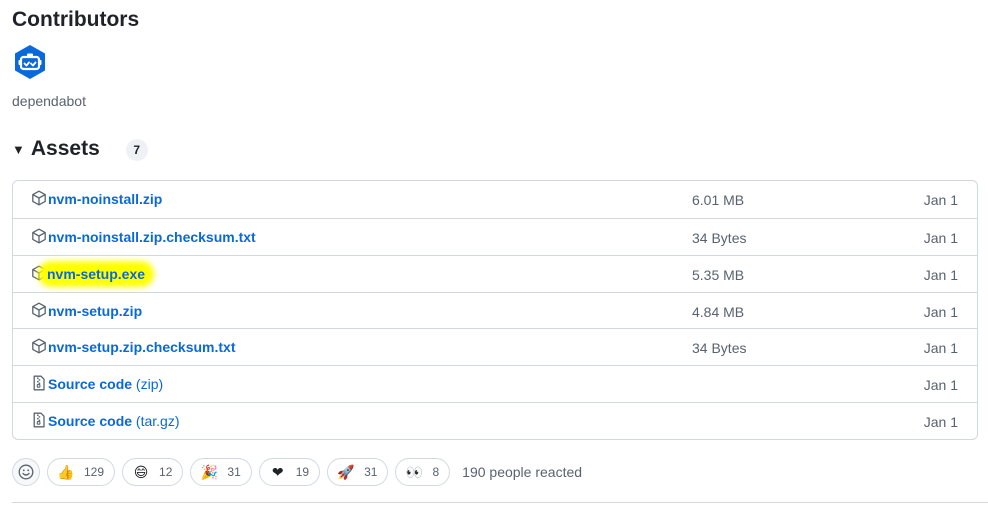 The height and width of the screenshot is (506, 988). Describe the element at coordinates (346, 472) in the screenshot. I see `rocket-icon: 🚀` at that location.